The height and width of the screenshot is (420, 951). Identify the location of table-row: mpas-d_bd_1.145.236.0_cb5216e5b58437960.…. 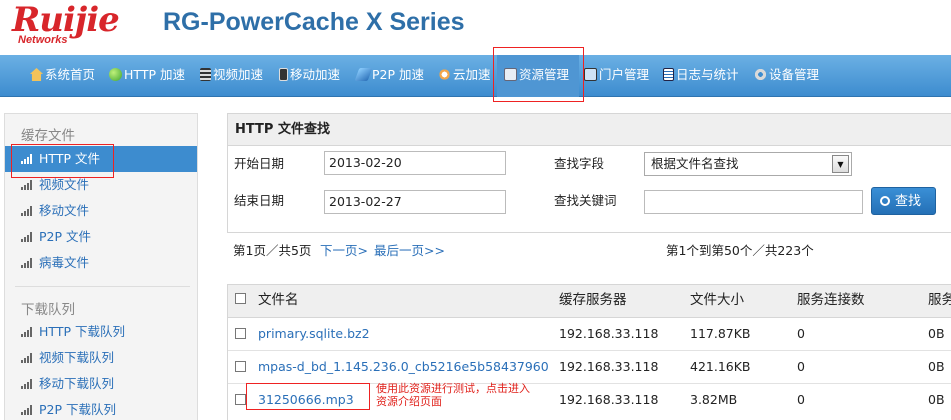
(589, 367).